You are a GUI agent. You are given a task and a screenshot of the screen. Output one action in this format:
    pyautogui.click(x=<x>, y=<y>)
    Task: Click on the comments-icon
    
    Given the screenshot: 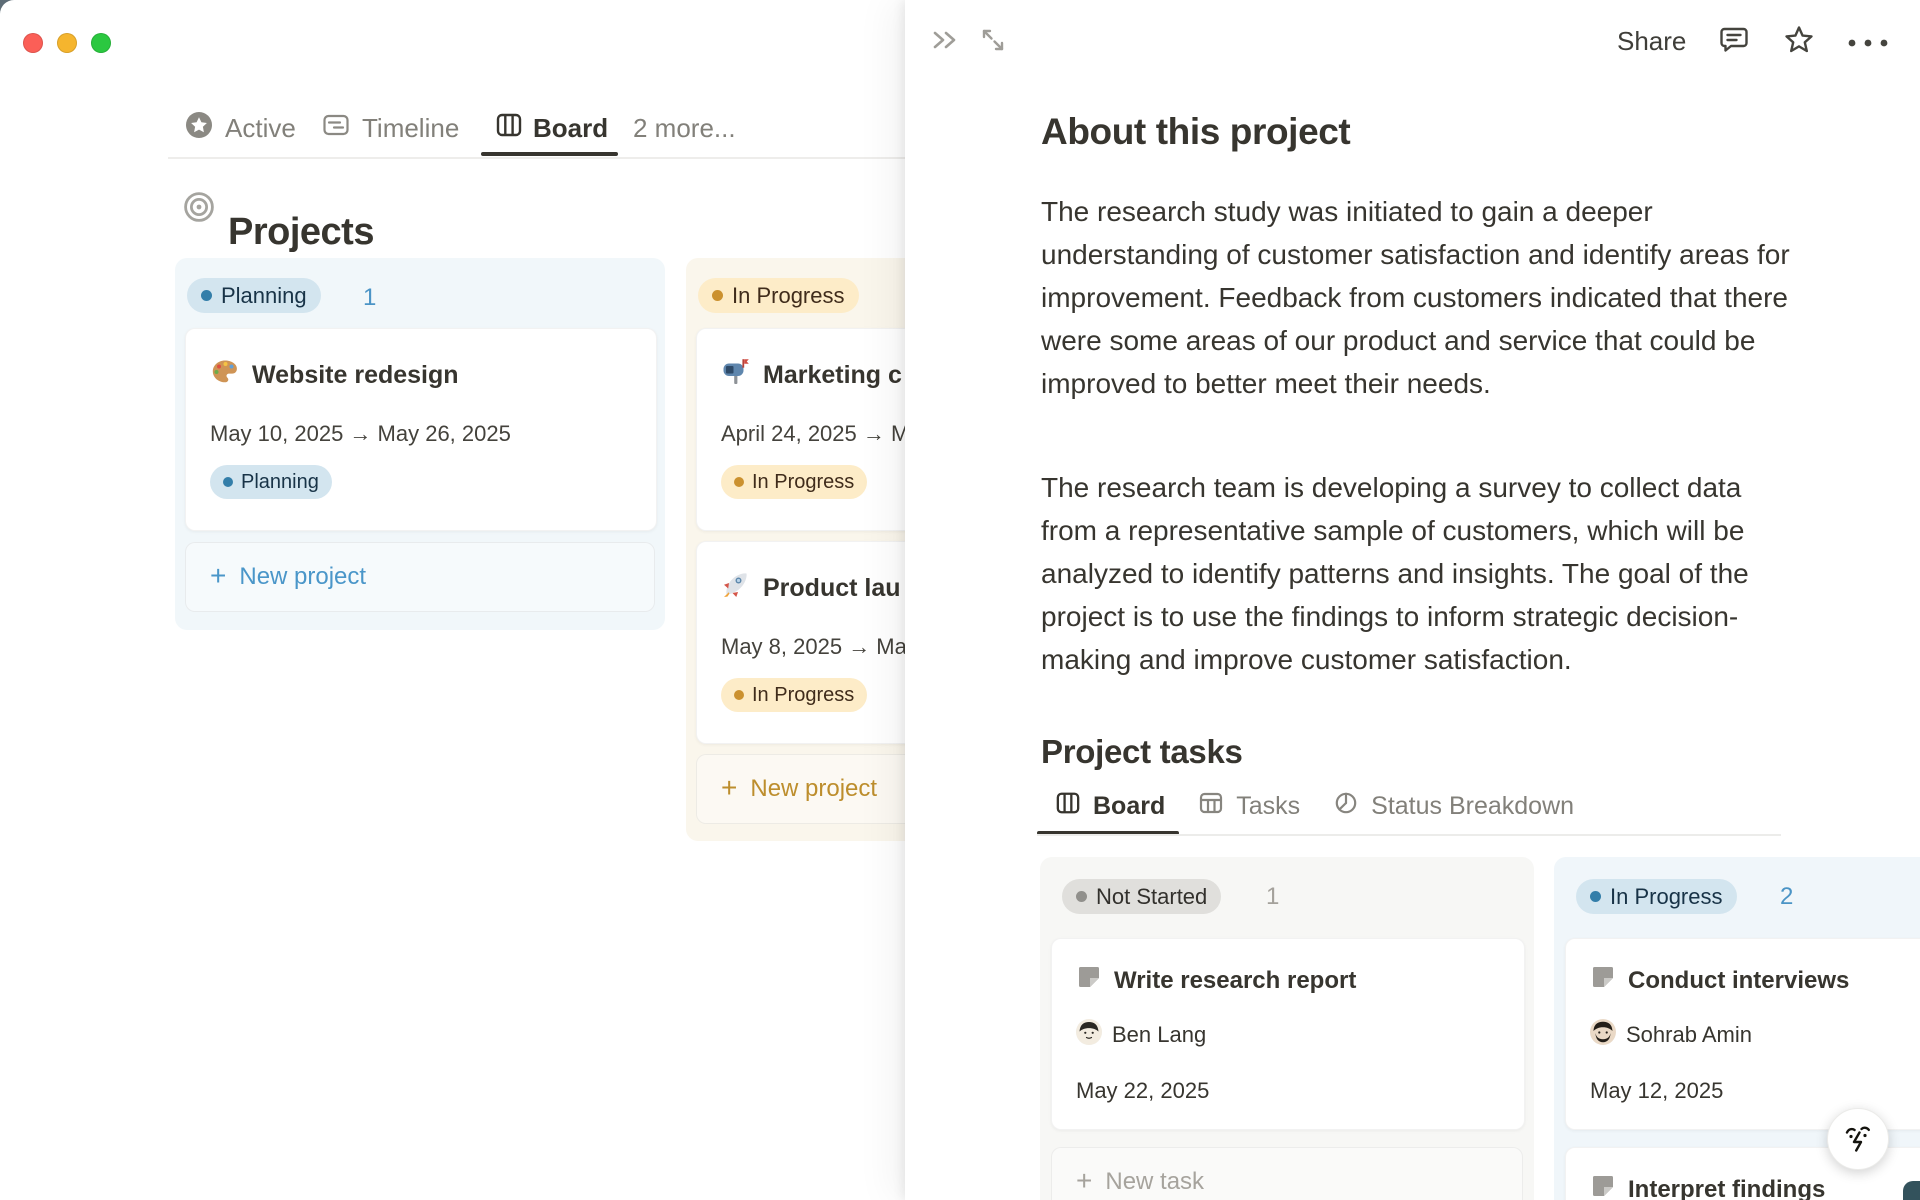 What is the action you would take?
    pyautogui.click(x=1734, y=42)
    